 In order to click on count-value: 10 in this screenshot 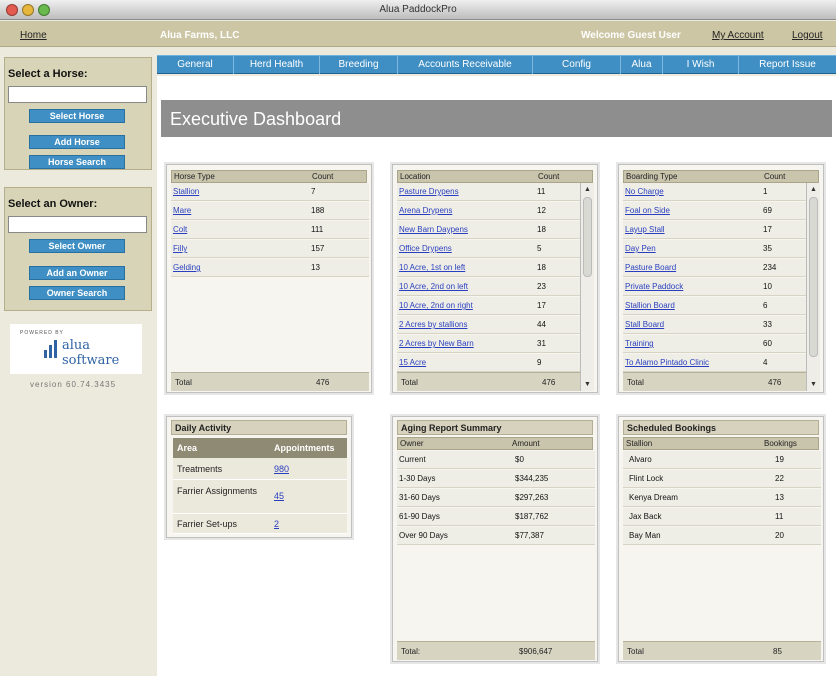, I will do `click(767, 286)`.